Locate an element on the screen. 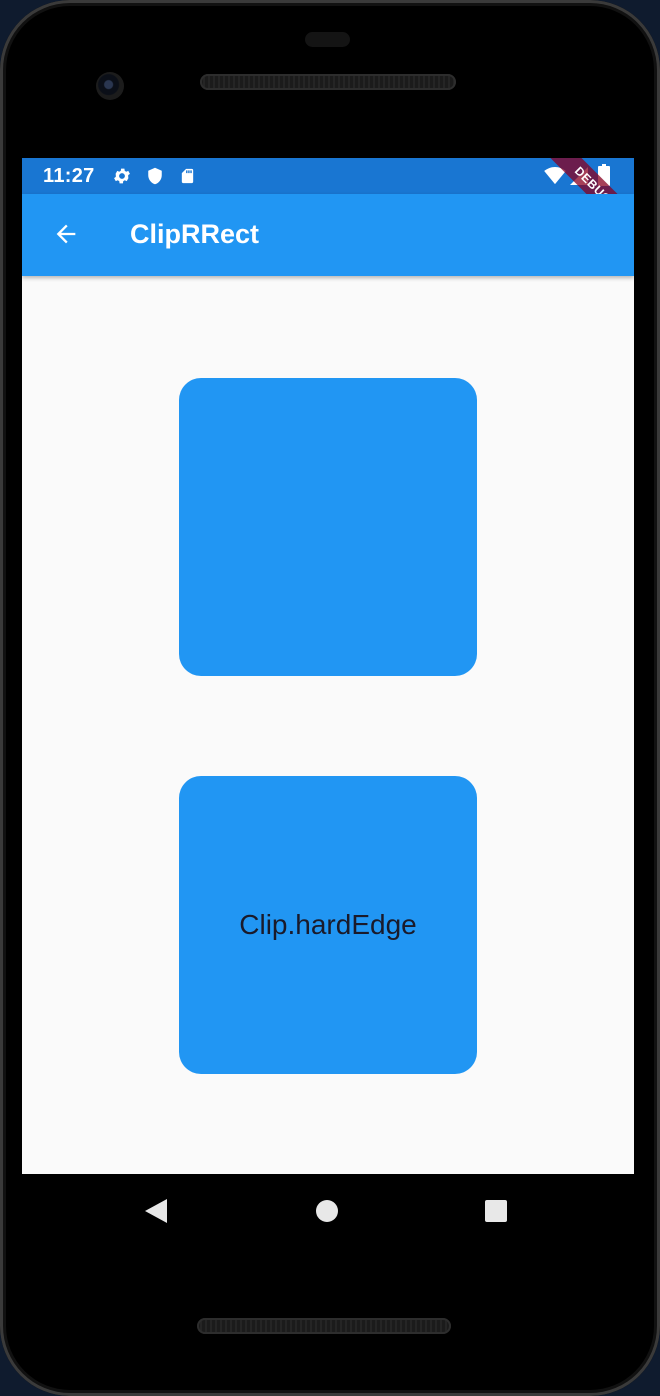  earpiece is located at coordinates (327, 39).